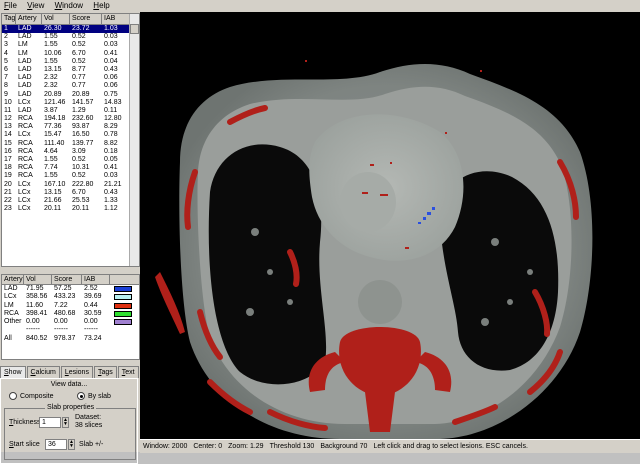 Image resolution: width=640 pixels, height=464 pixels. What do you see at coordinates (70, 209) in the screenshot?
I see `lesion-row: 23 LCx 20.11 20.11 1.12` at bounding box center [70, 209].